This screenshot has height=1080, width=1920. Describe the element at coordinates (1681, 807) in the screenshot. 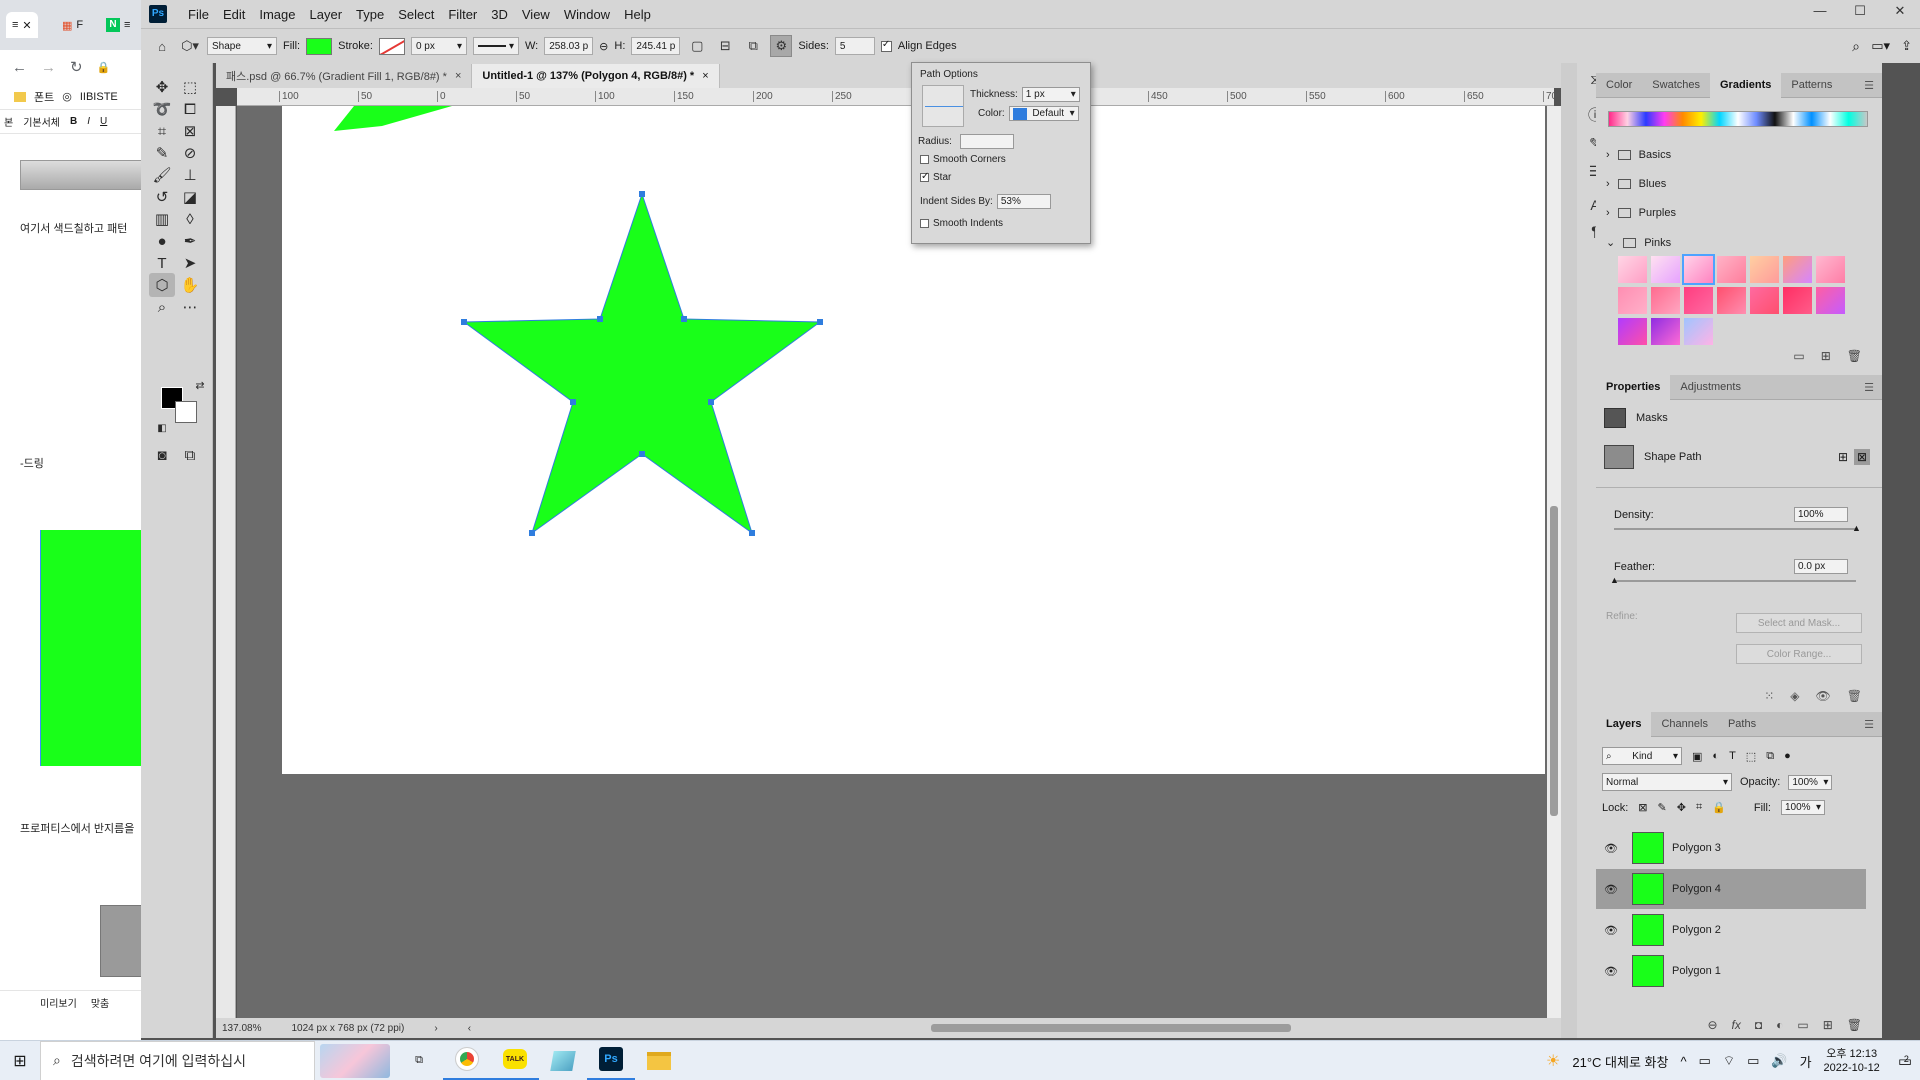

I see `lock-position-icon: ✥` at that location.